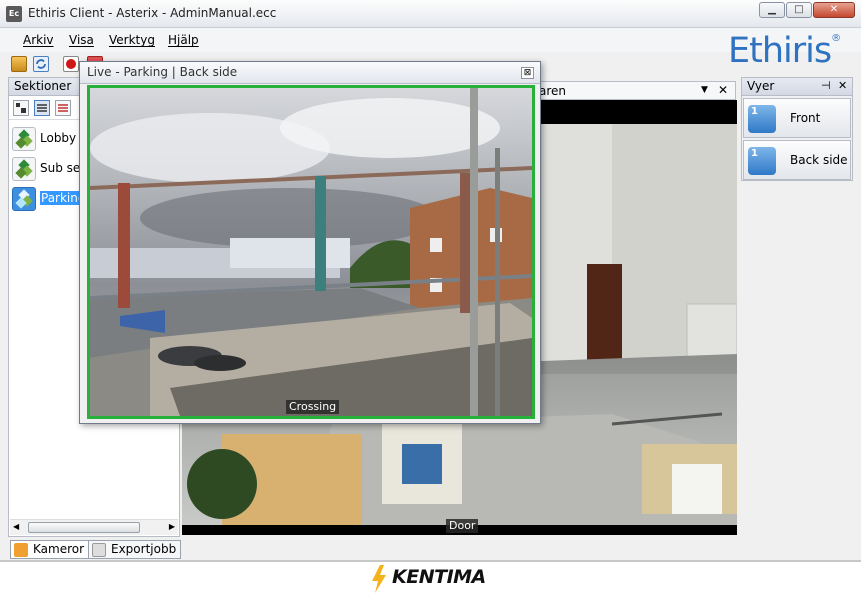 Image resolution: width=861 pixels, height=600 pixels. What do you see at coordinates (834, 10) in the screenshot?
I see `close-button: ✕` at bounding box center [834, 10].